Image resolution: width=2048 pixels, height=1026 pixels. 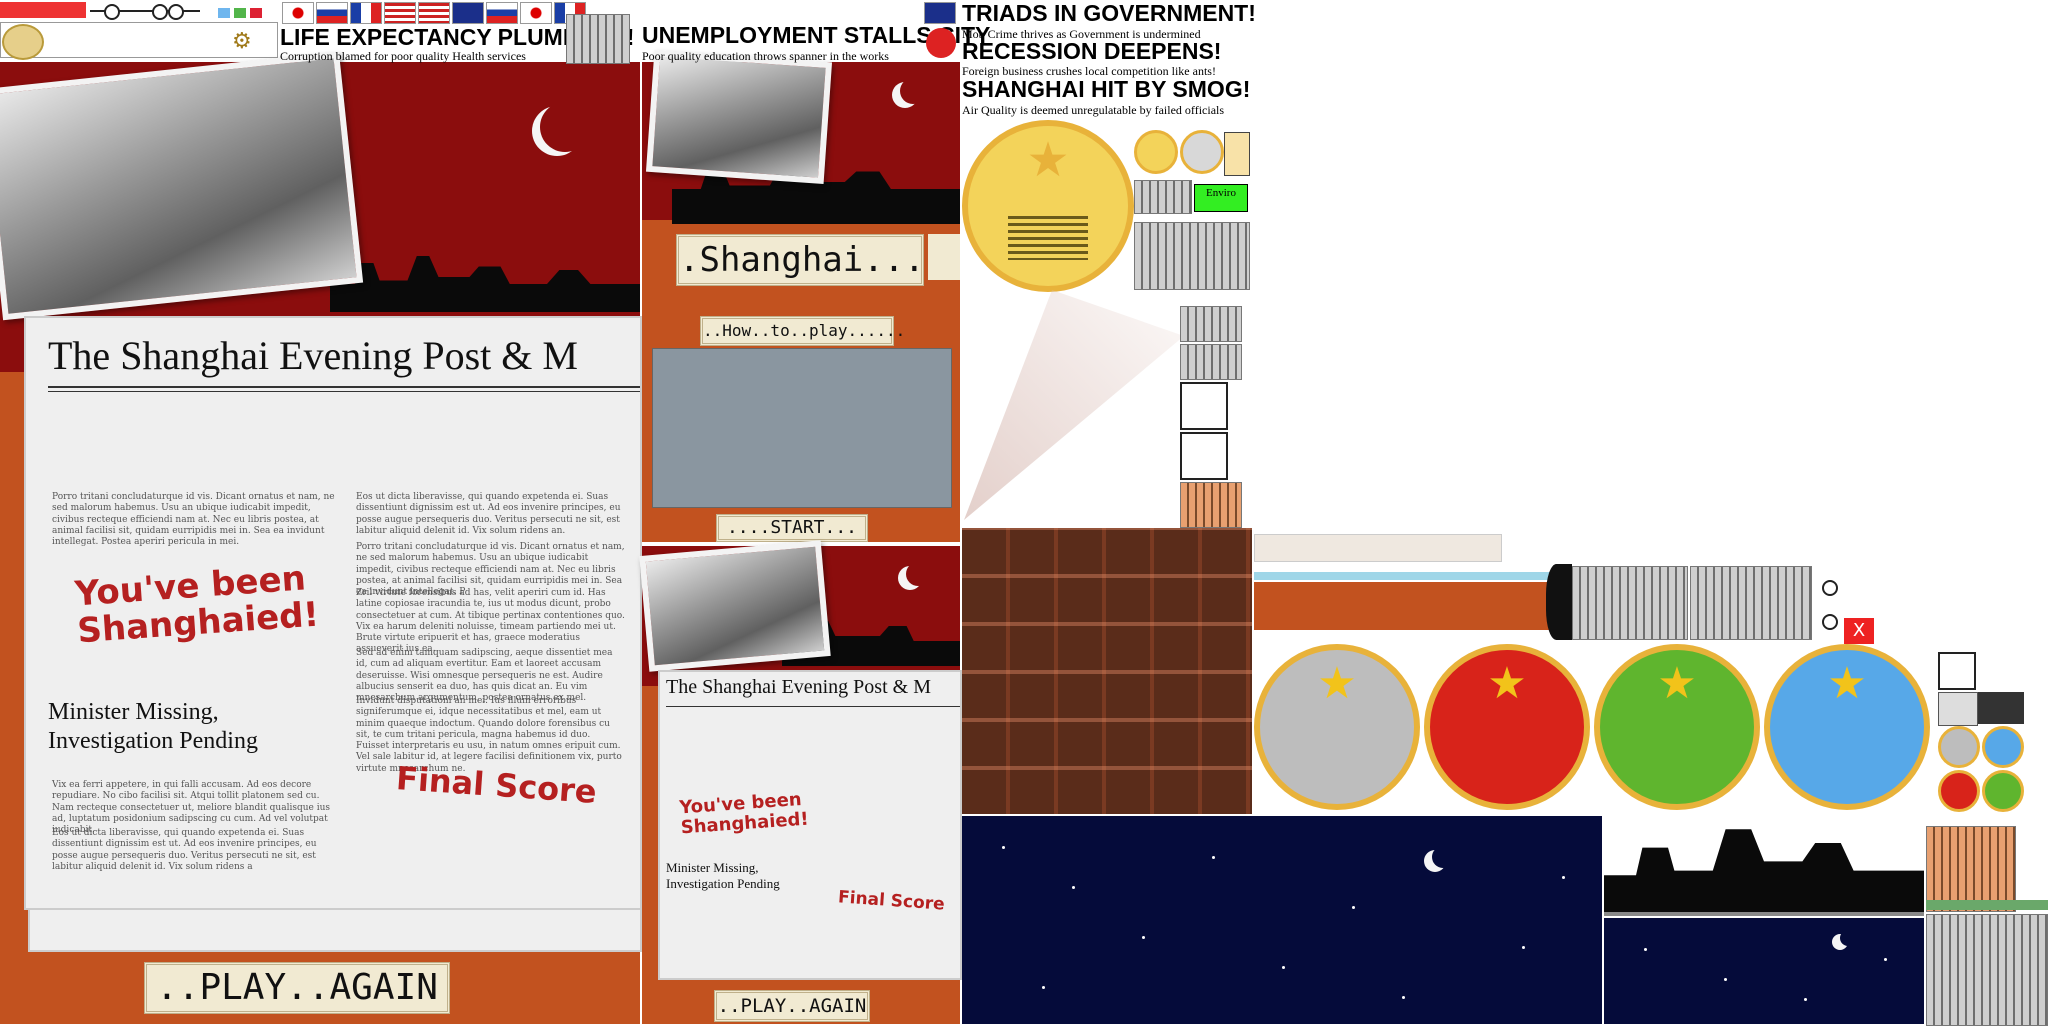 What do you see at coordinates (798, 687) in the screenshot?
I see `newspaper-masthead-small: The Shanghai Evening Post & M` at bounding box center [798, 687].